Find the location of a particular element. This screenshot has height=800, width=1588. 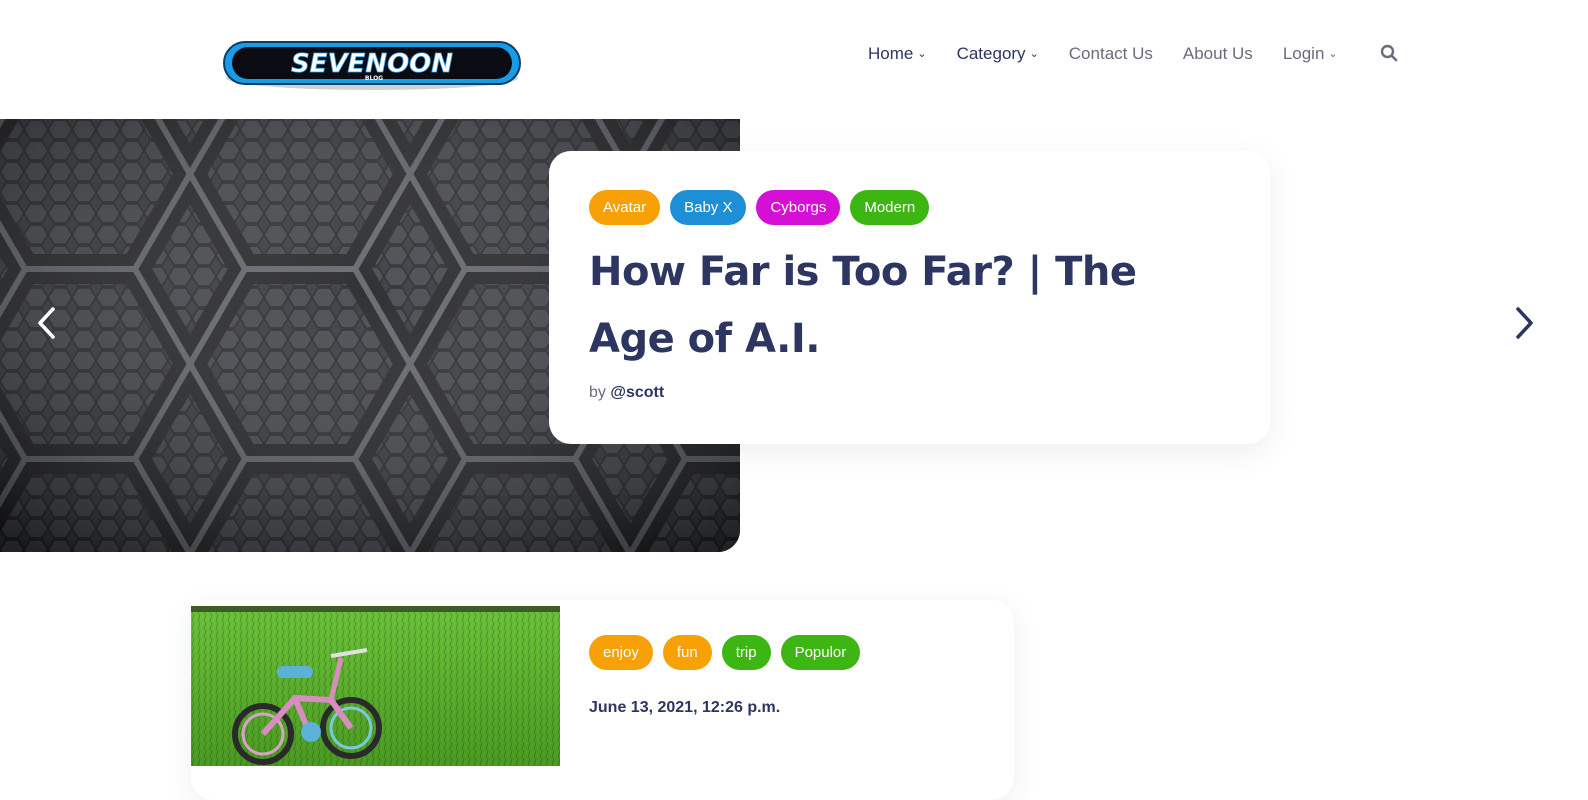

site-logo: SEVENOON BLOG is located at coordinates (372, 66).